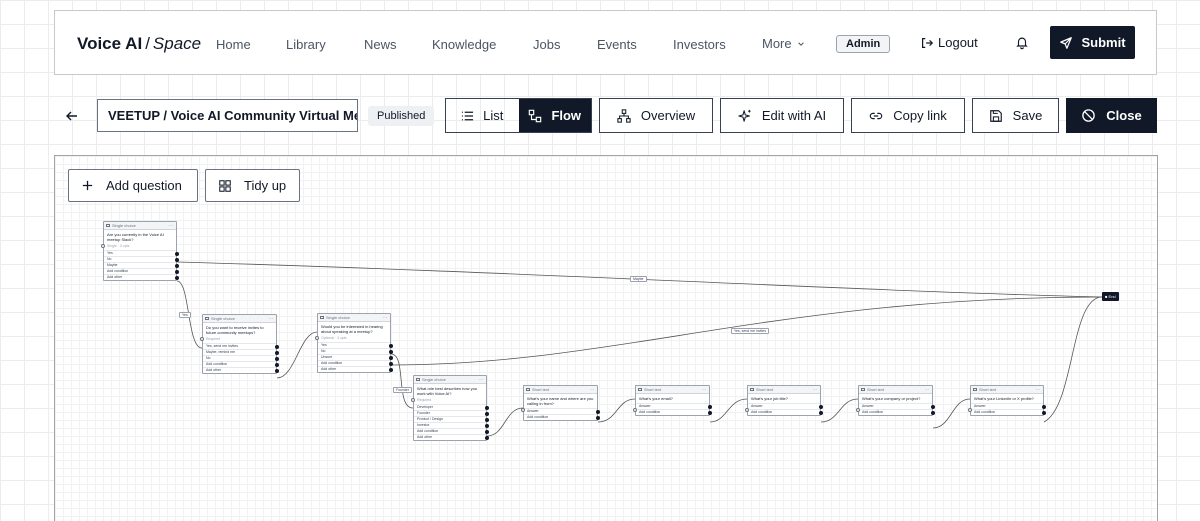 The image size is (1200, 521). I want to click on copy-link-label: Copy link, so click(920, 115).